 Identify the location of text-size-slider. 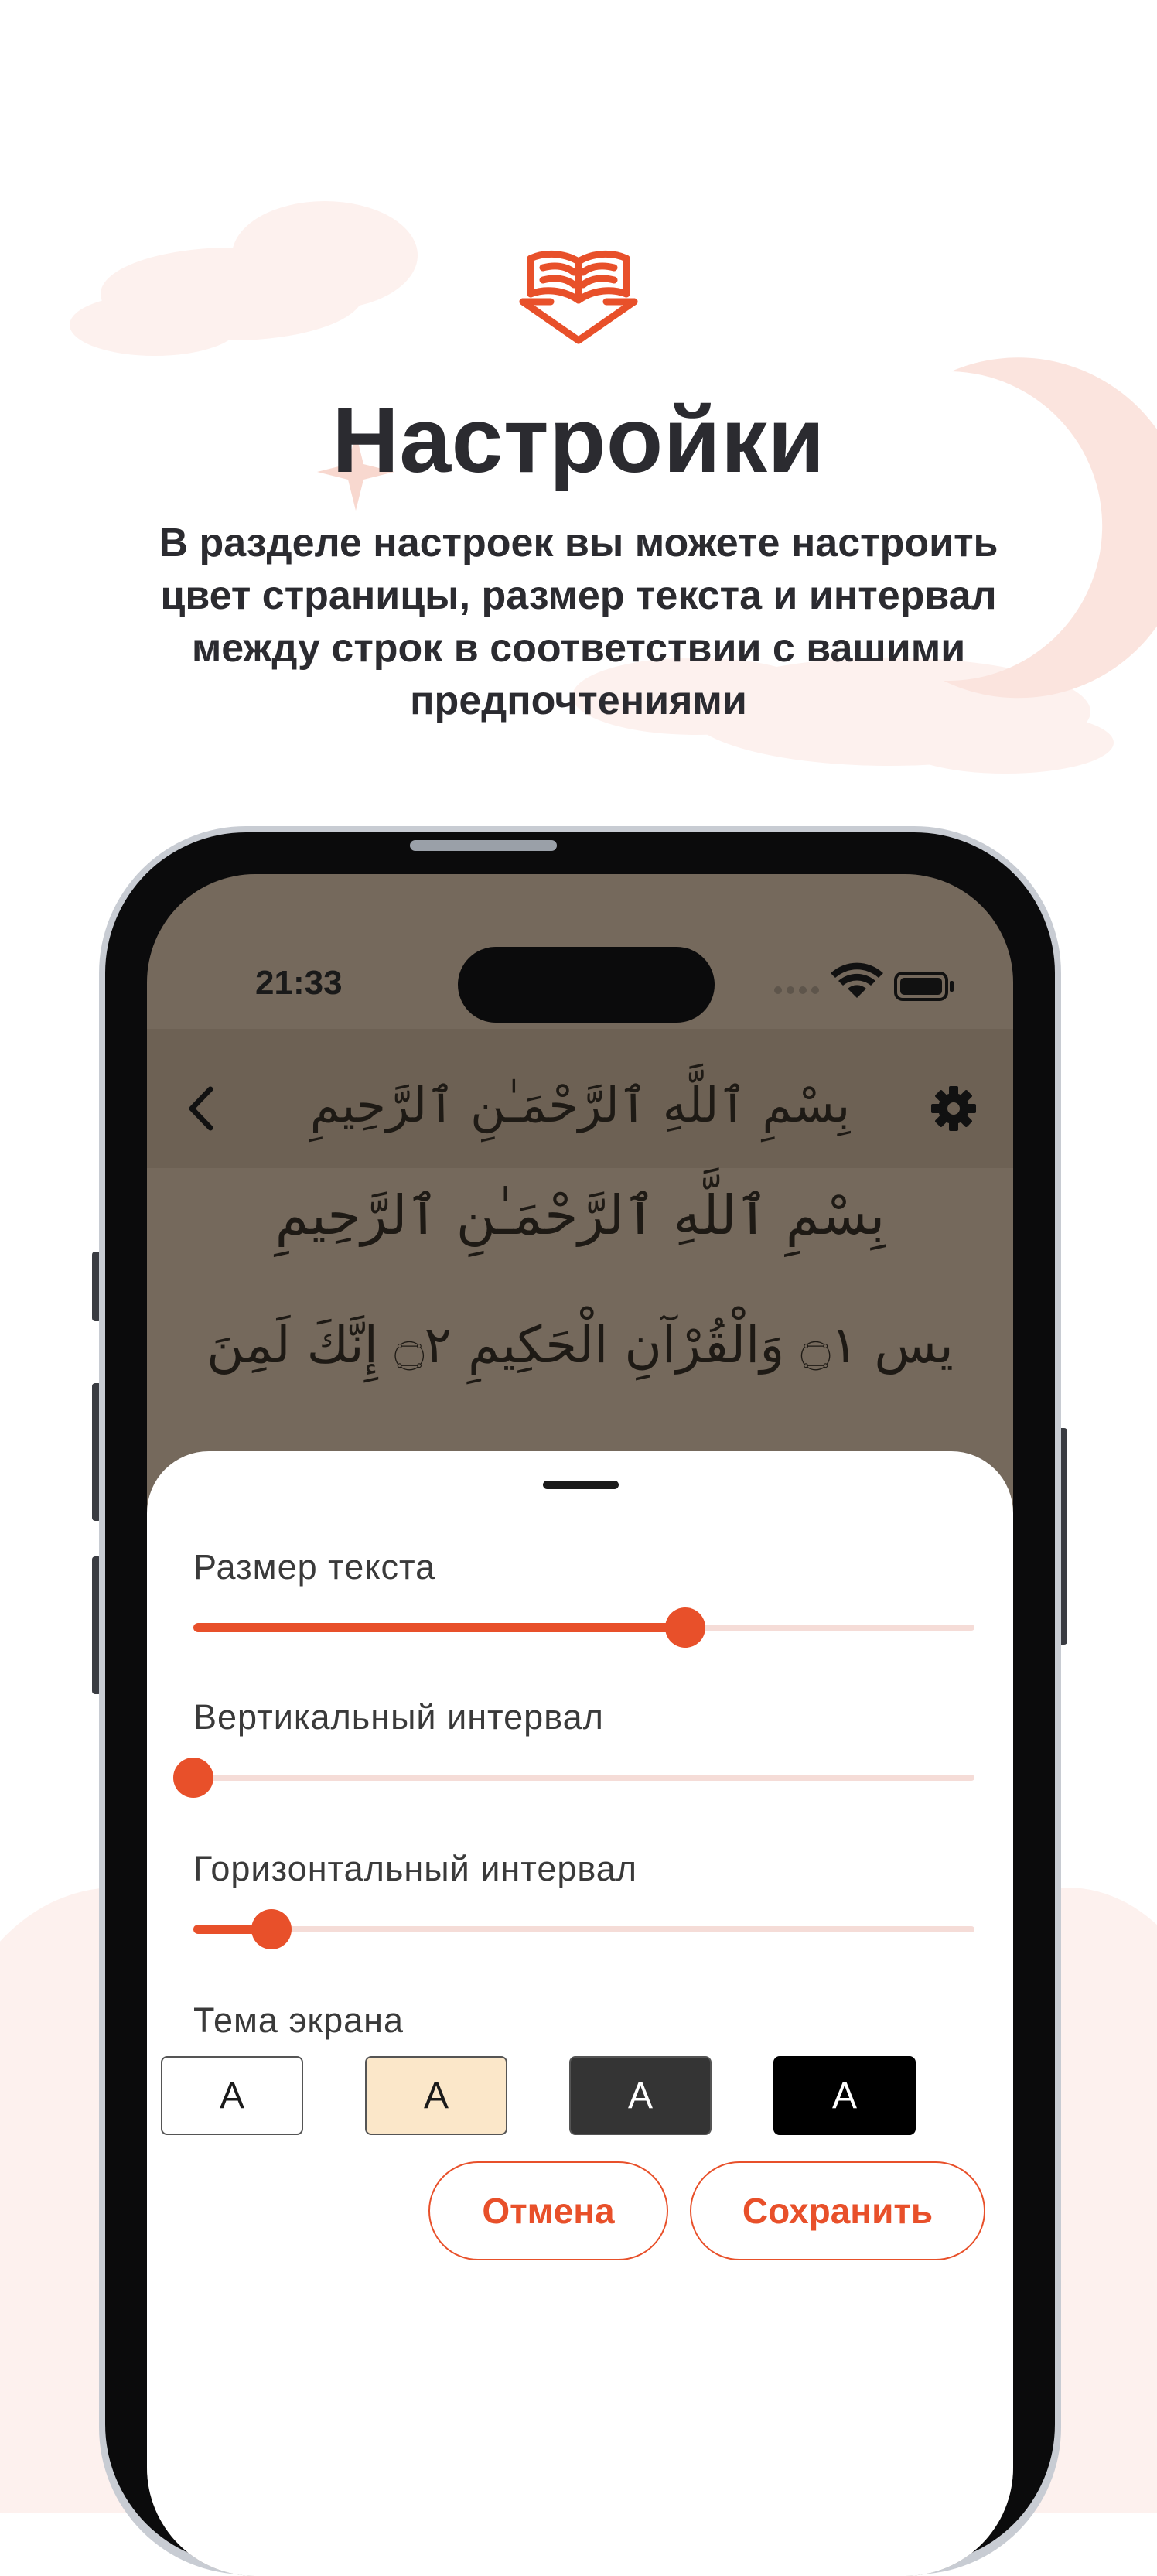
(583, 1627).